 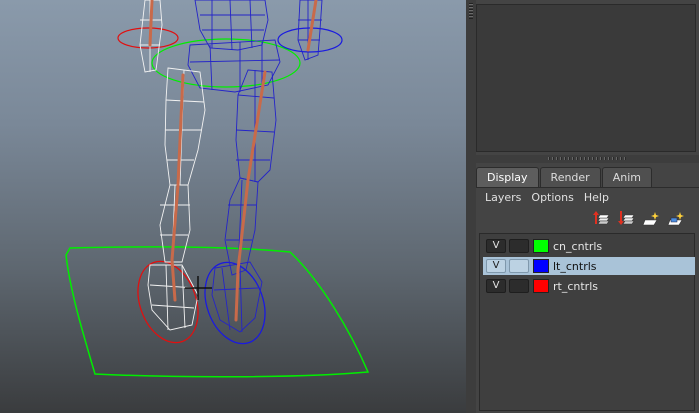 I want to click on tab-anim: Anim, so click(x=626, y=177).